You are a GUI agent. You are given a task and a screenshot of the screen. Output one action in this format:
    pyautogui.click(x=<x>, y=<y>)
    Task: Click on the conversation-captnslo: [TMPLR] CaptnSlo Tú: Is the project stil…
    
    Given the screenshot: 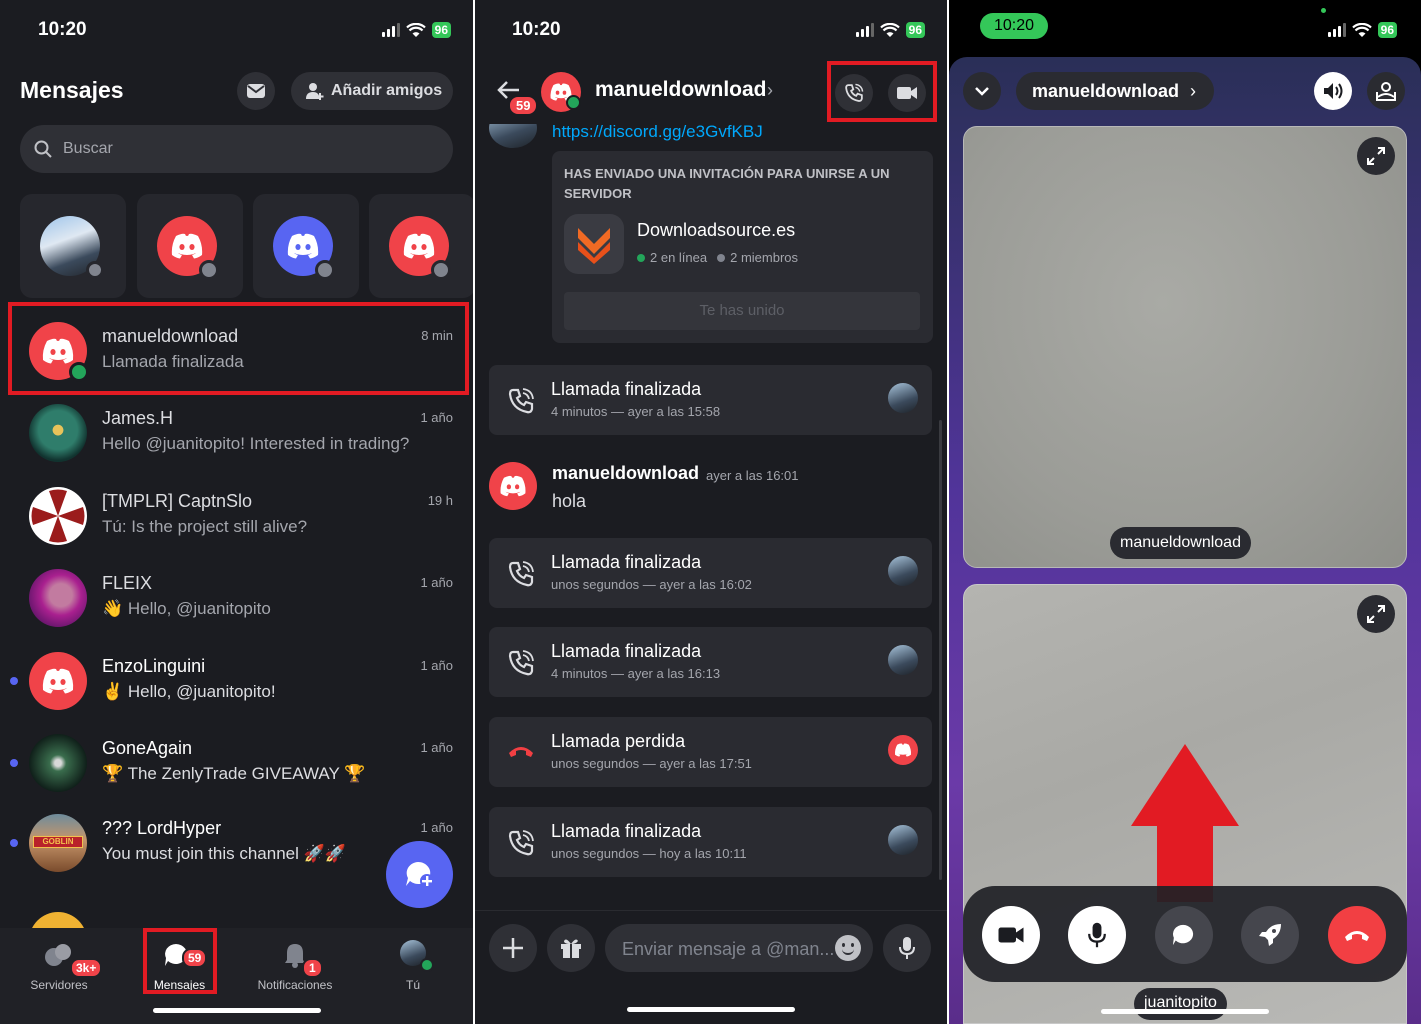 What is the action you would take?
    pyautogui.click(x=236, y=516)
    